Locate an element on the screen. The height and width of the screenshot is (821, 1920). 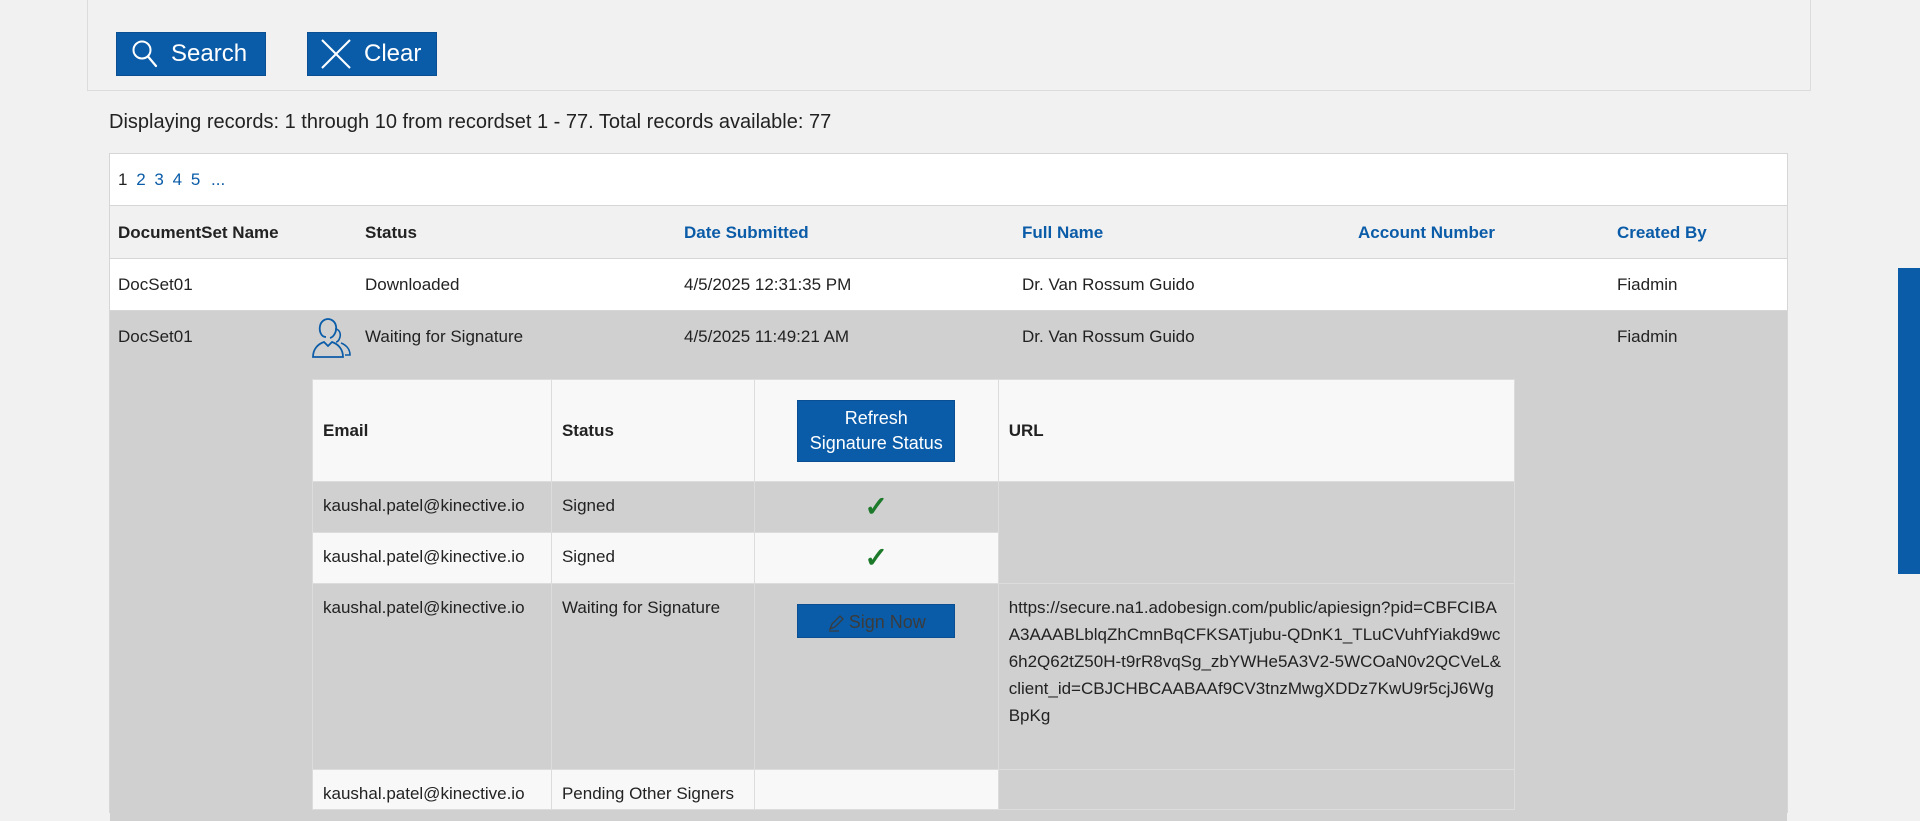
sign-now-cell: Sign Now is located at coordinates (876, 676).